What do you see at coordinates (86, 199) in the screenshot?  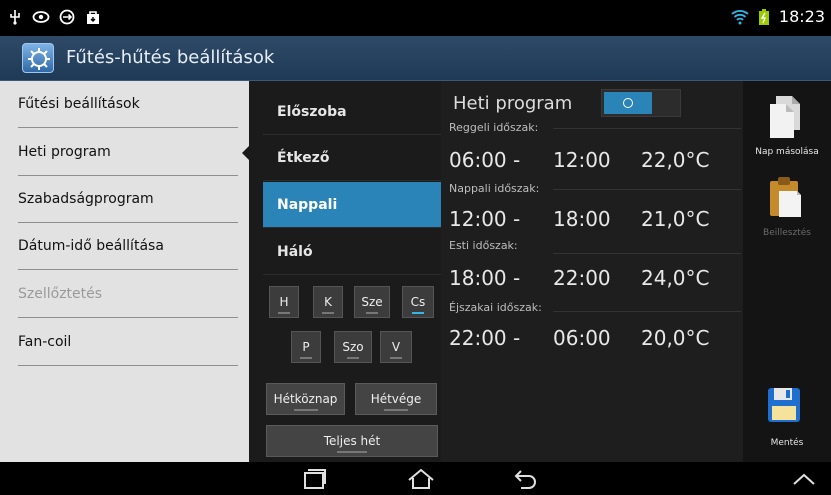 I see `sidebar-item-label: Szabadságprogram` at bounding box center [86, 199].